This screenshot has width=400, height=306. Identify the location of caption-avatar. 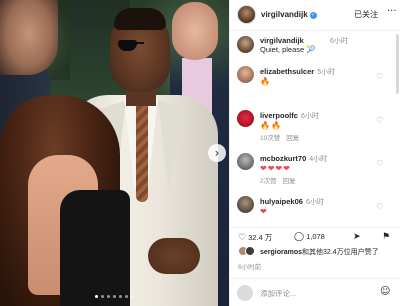
(245, 44).